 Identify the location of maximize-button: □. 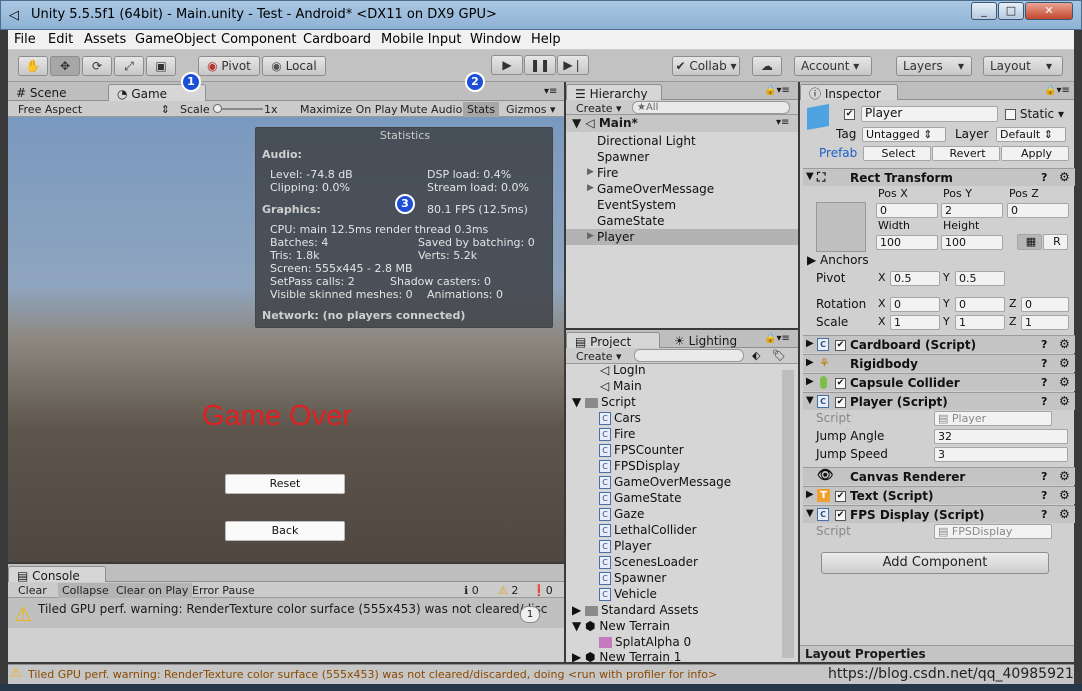
(1011, 11).